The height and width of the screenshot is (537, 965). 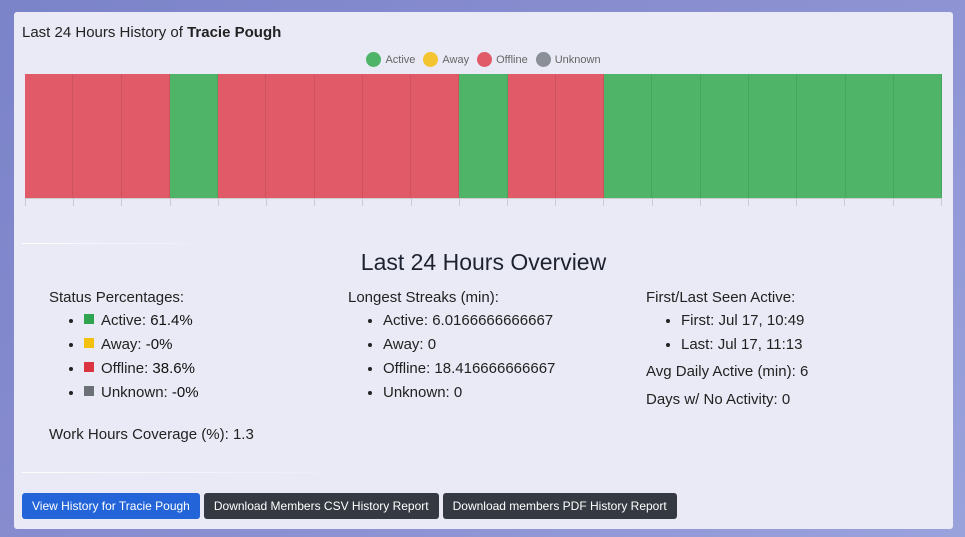 I want to click on swatch-unknown, so click(x=89, y=391).